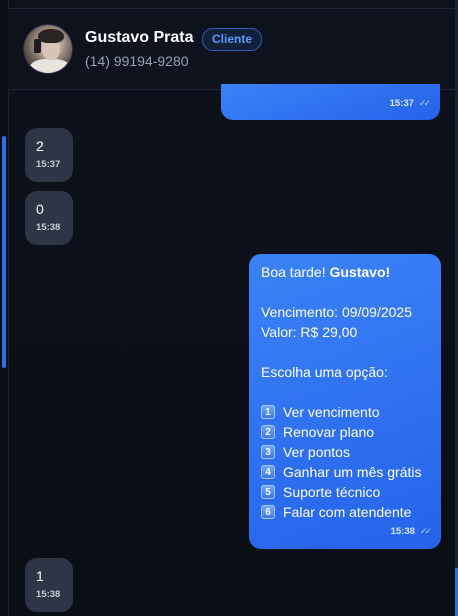 Image resolution: width=458 pixels, height=616 pixels. I want to click on menu-option-label: Falar com atendente, so click(347, 512).